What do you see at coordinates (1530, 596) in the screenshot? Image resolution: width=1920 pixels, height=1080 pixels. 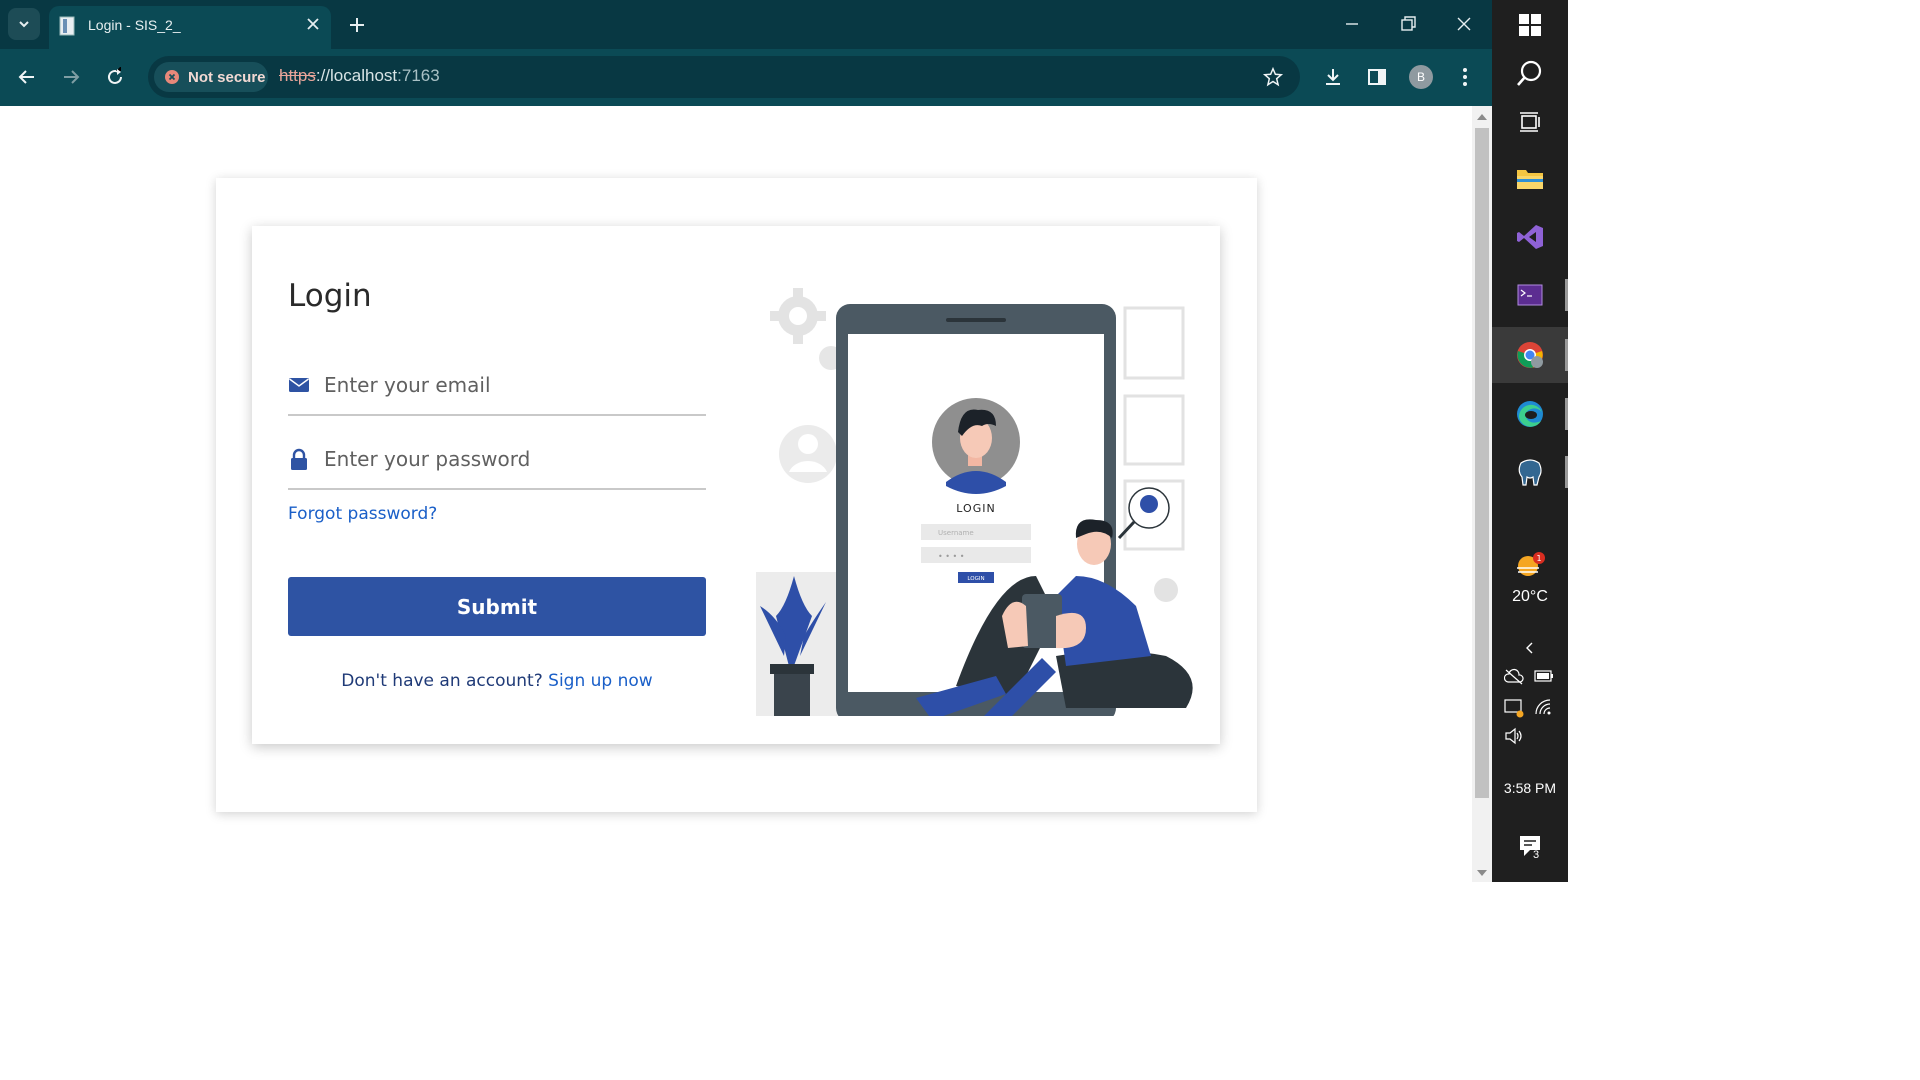 I see `weather-temperature: 20°C` at bounding box center [1530, 596].